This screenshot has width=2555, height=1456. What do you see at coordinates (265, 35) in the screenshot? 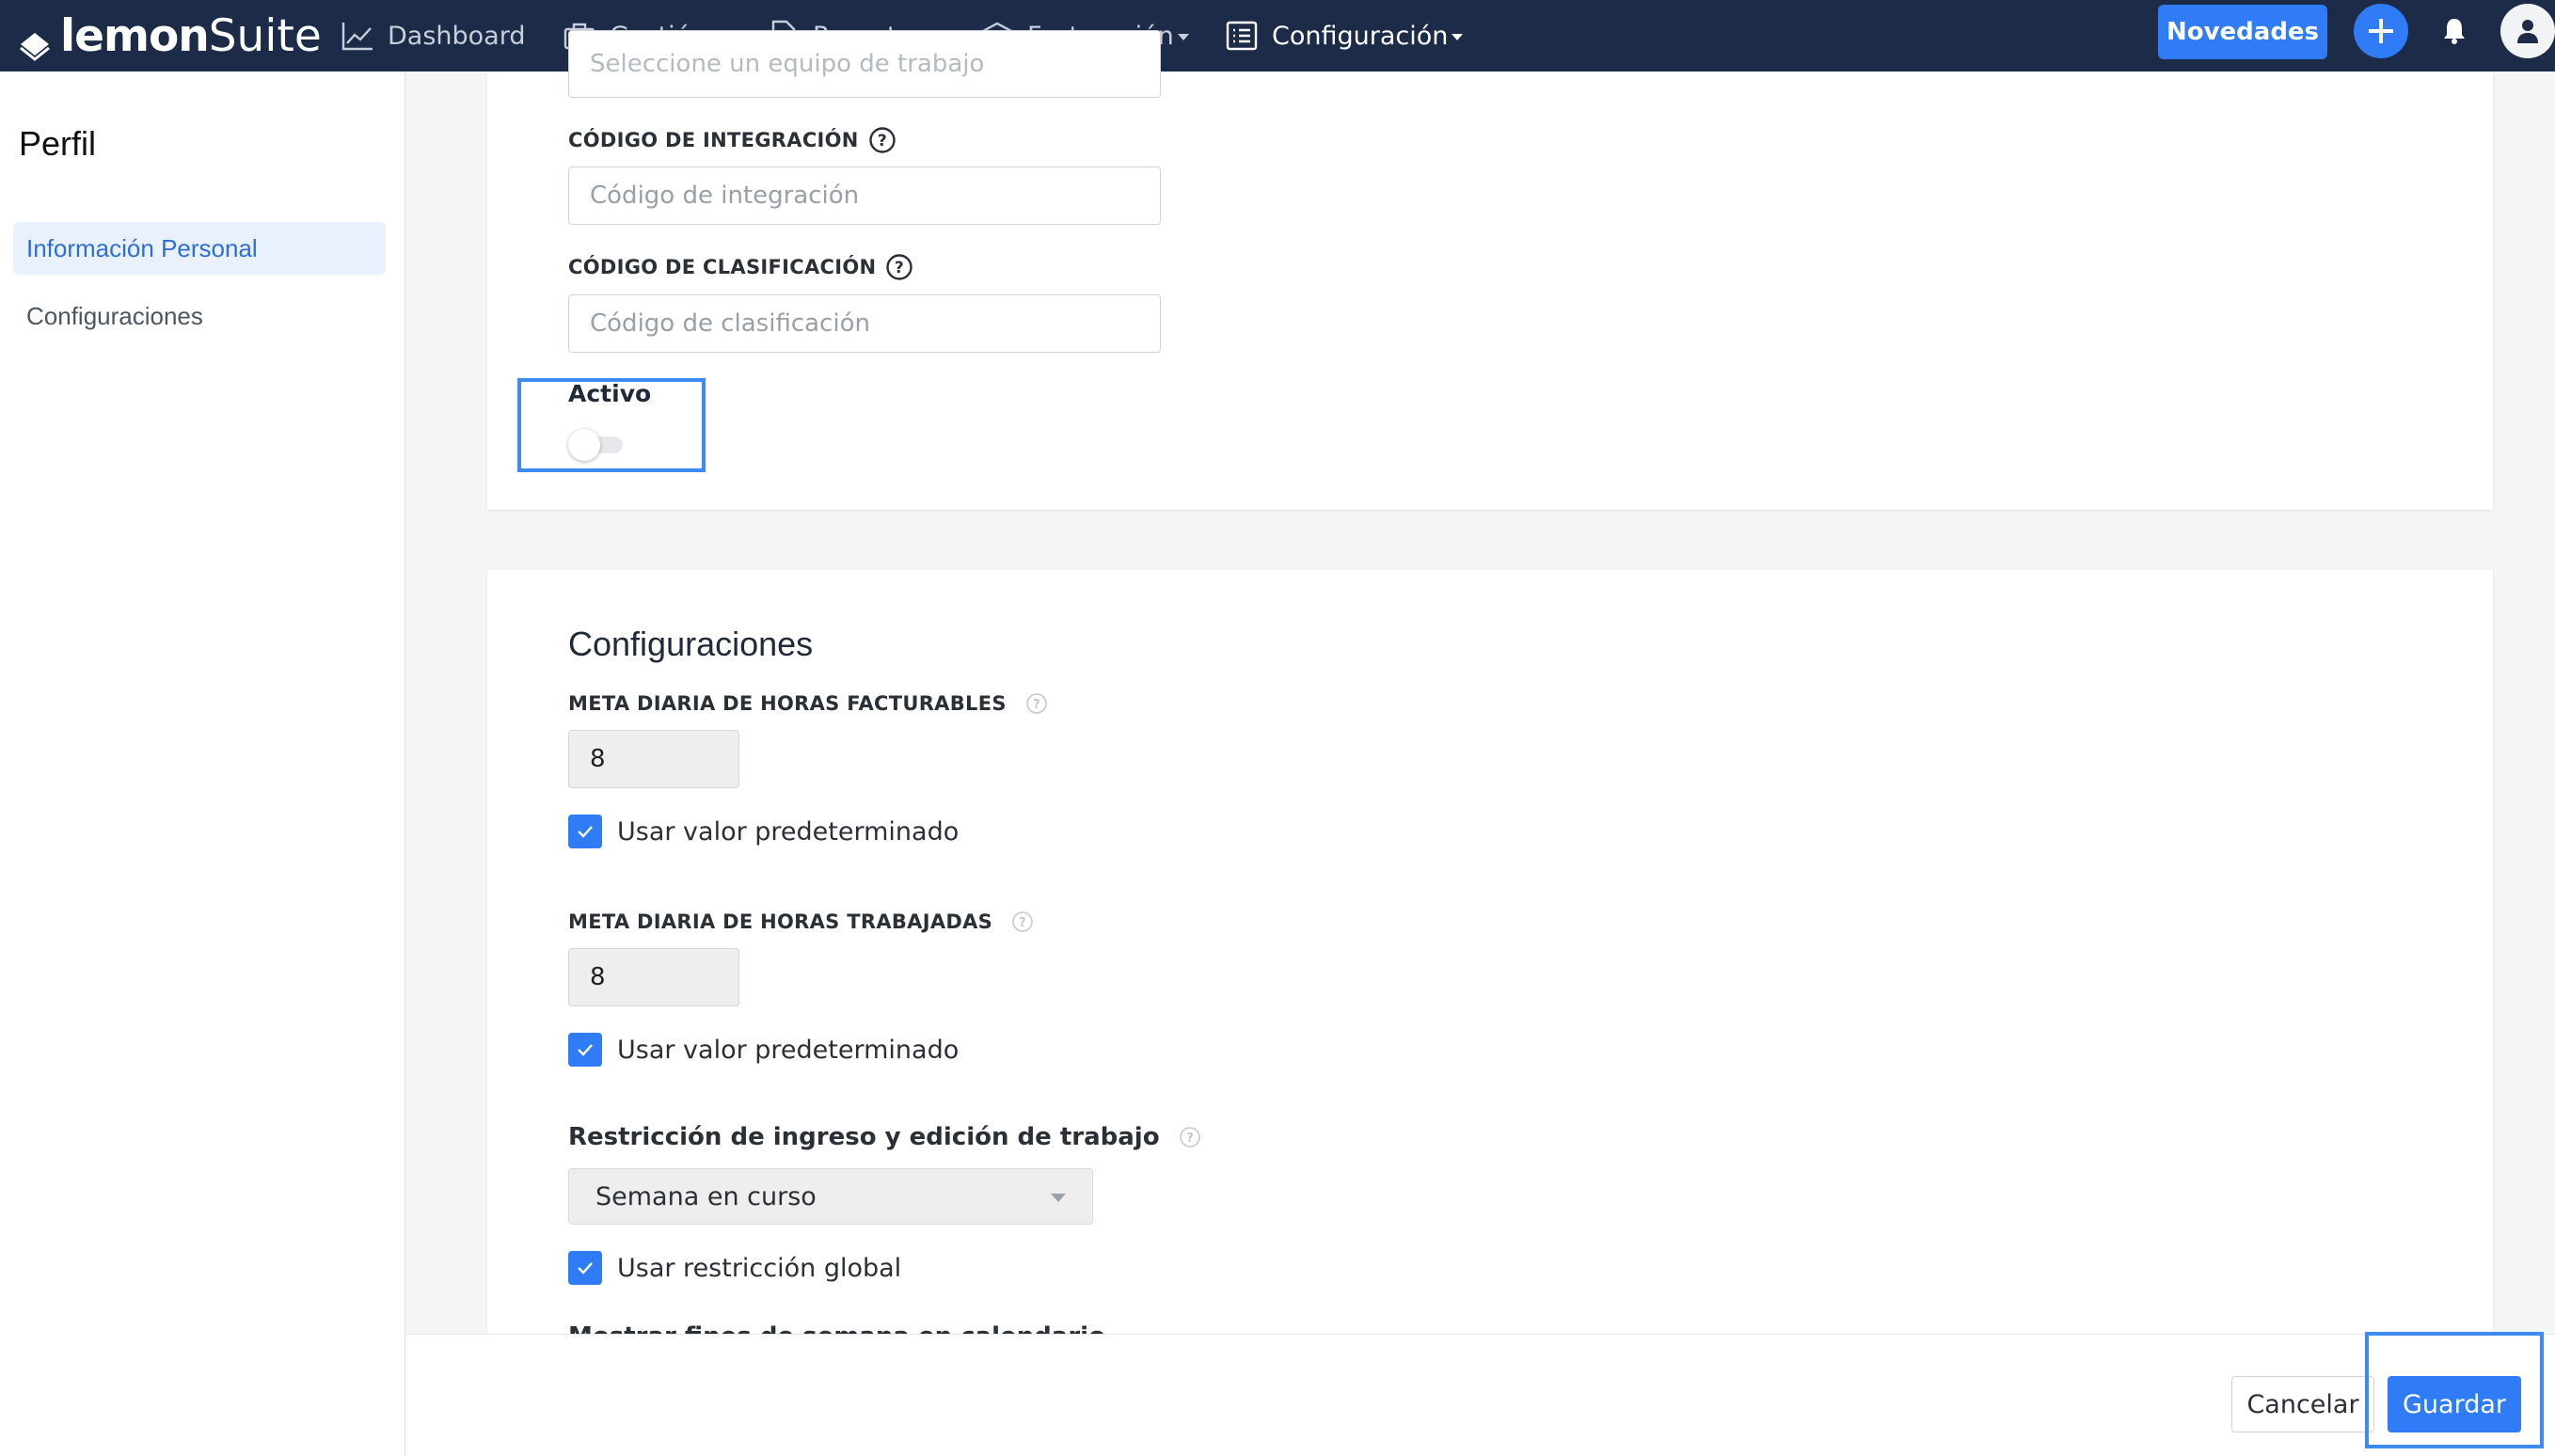
I see `brand-name-light: Suite` at bounding box center [265, 35].